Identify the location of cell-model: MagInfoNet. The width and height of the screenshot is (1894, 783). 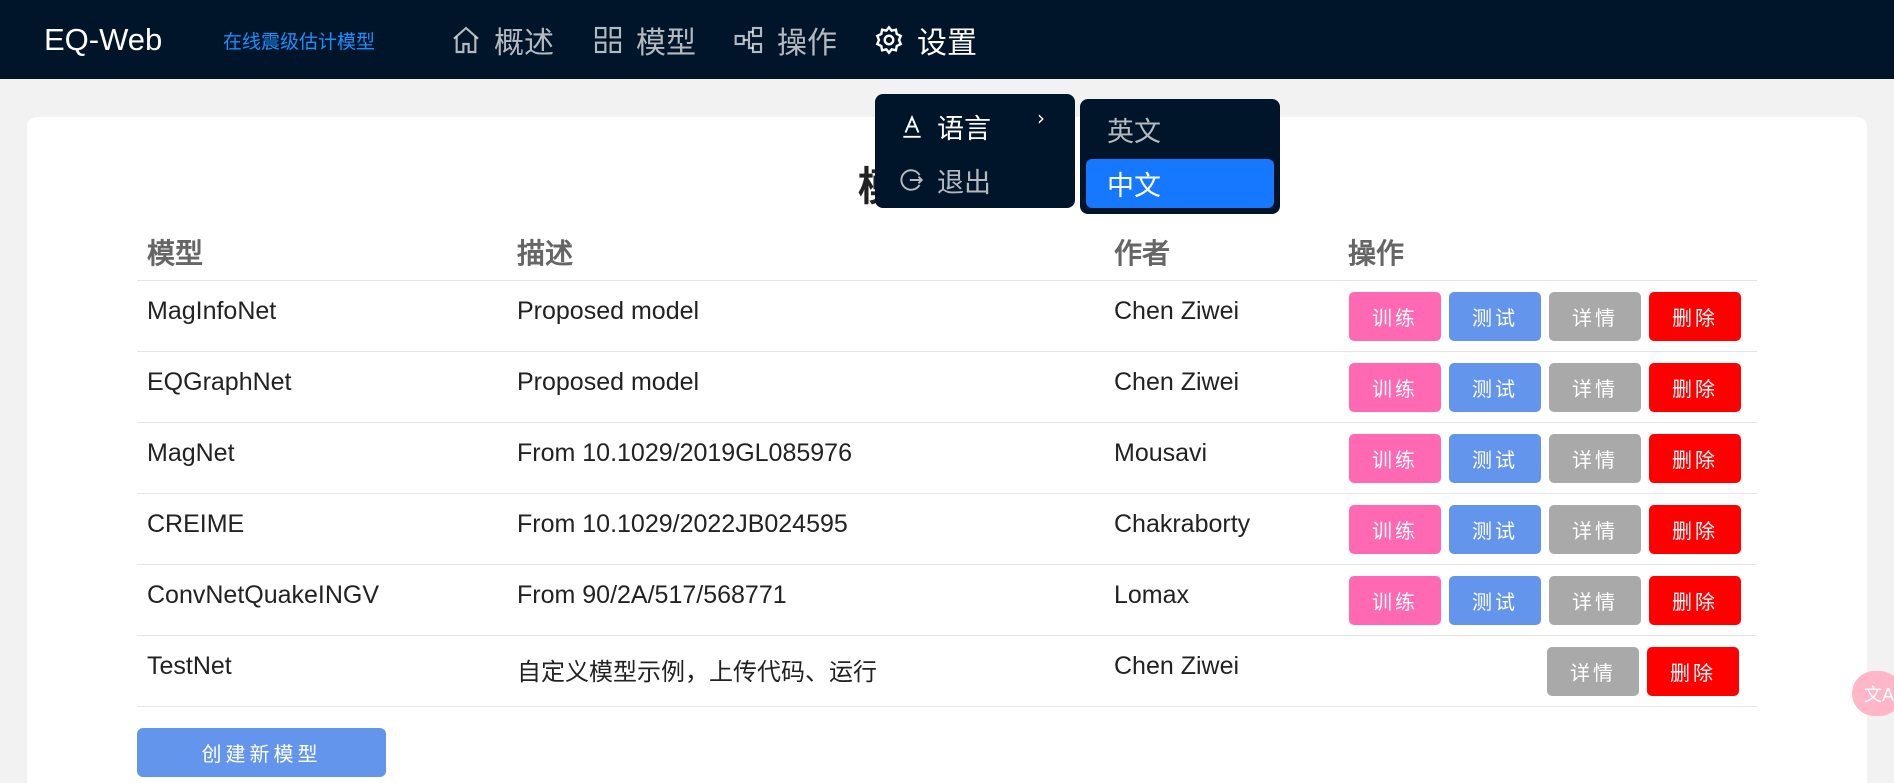
(212, 311).